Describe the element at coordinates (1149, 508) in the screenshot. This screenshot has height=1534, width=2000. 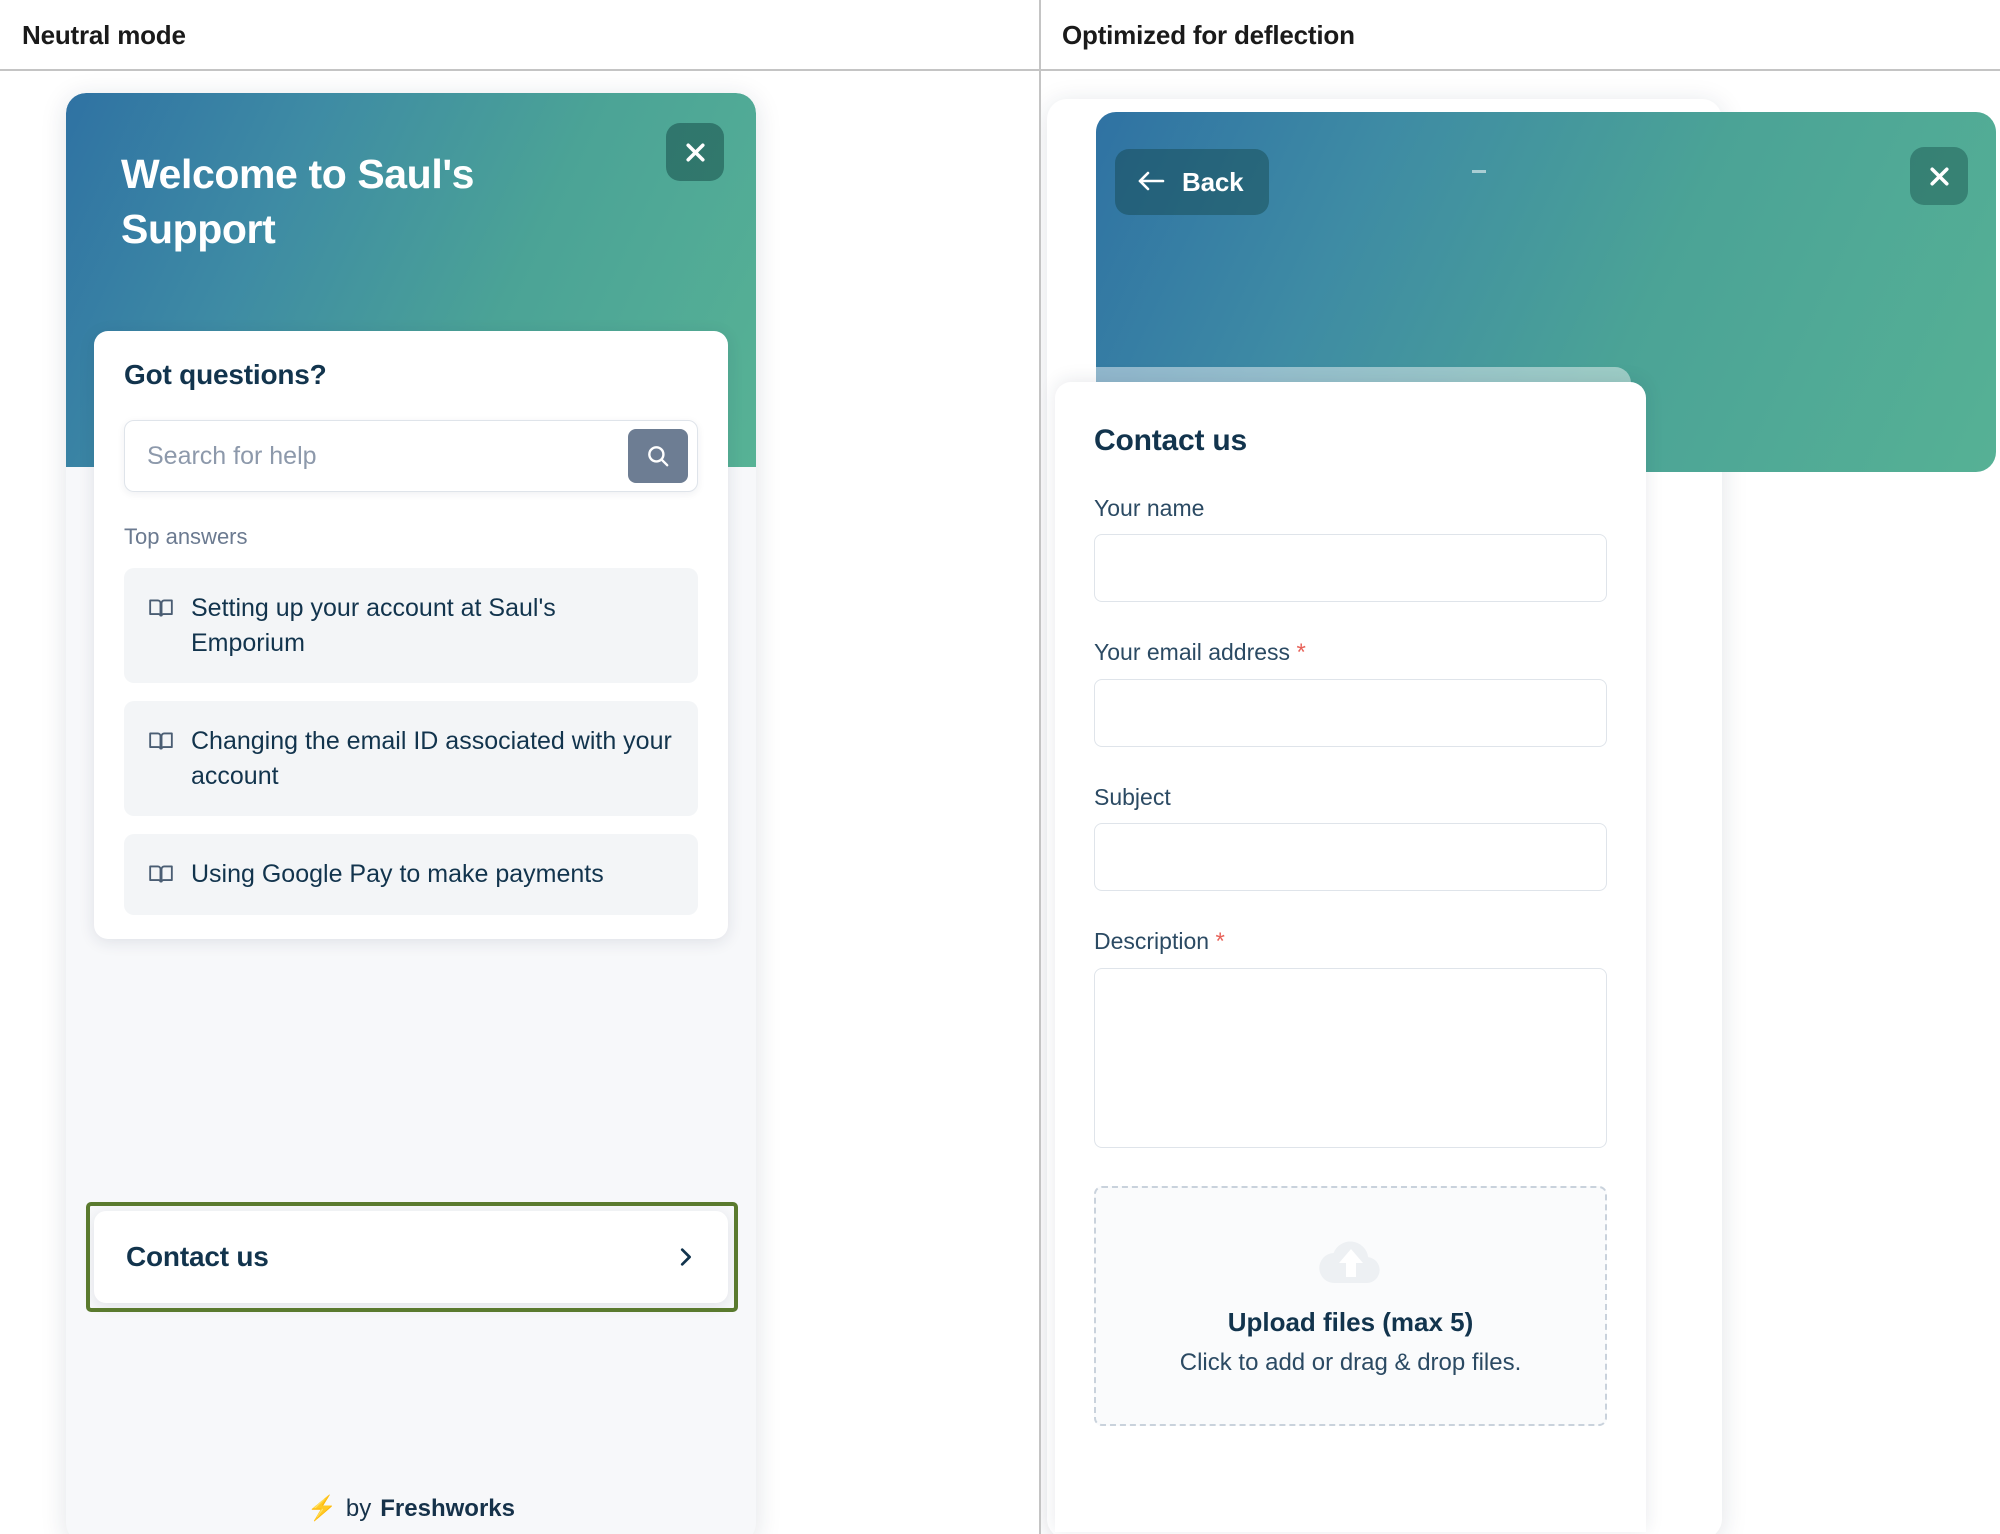
I see `field-label: Your name` at that location.